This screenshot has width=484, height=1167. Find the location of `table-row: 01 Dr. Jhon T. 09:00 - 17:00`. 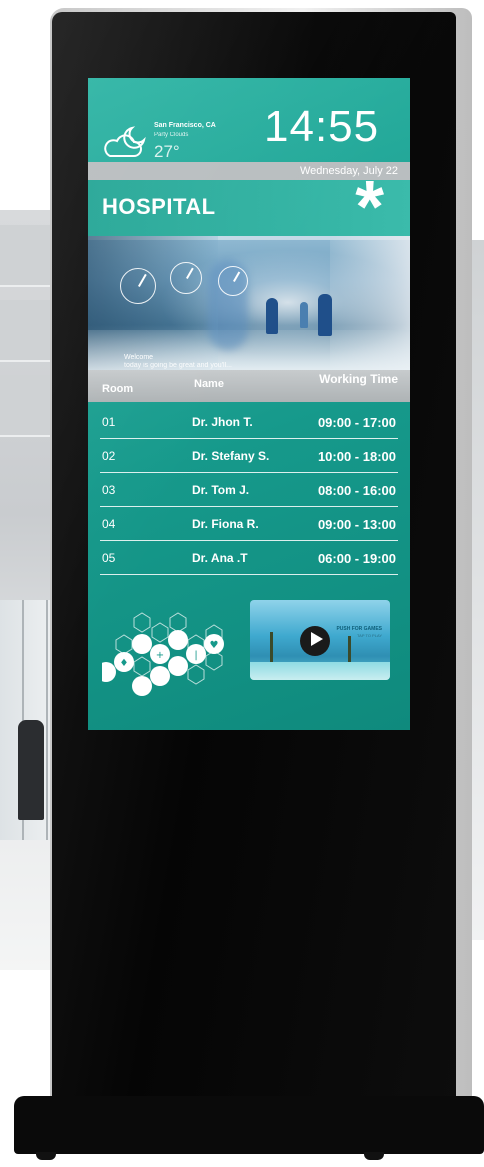

table-row: 01 Dr. Jhon T. 09:00 - 17:00 is located at coordinates (249, 421).